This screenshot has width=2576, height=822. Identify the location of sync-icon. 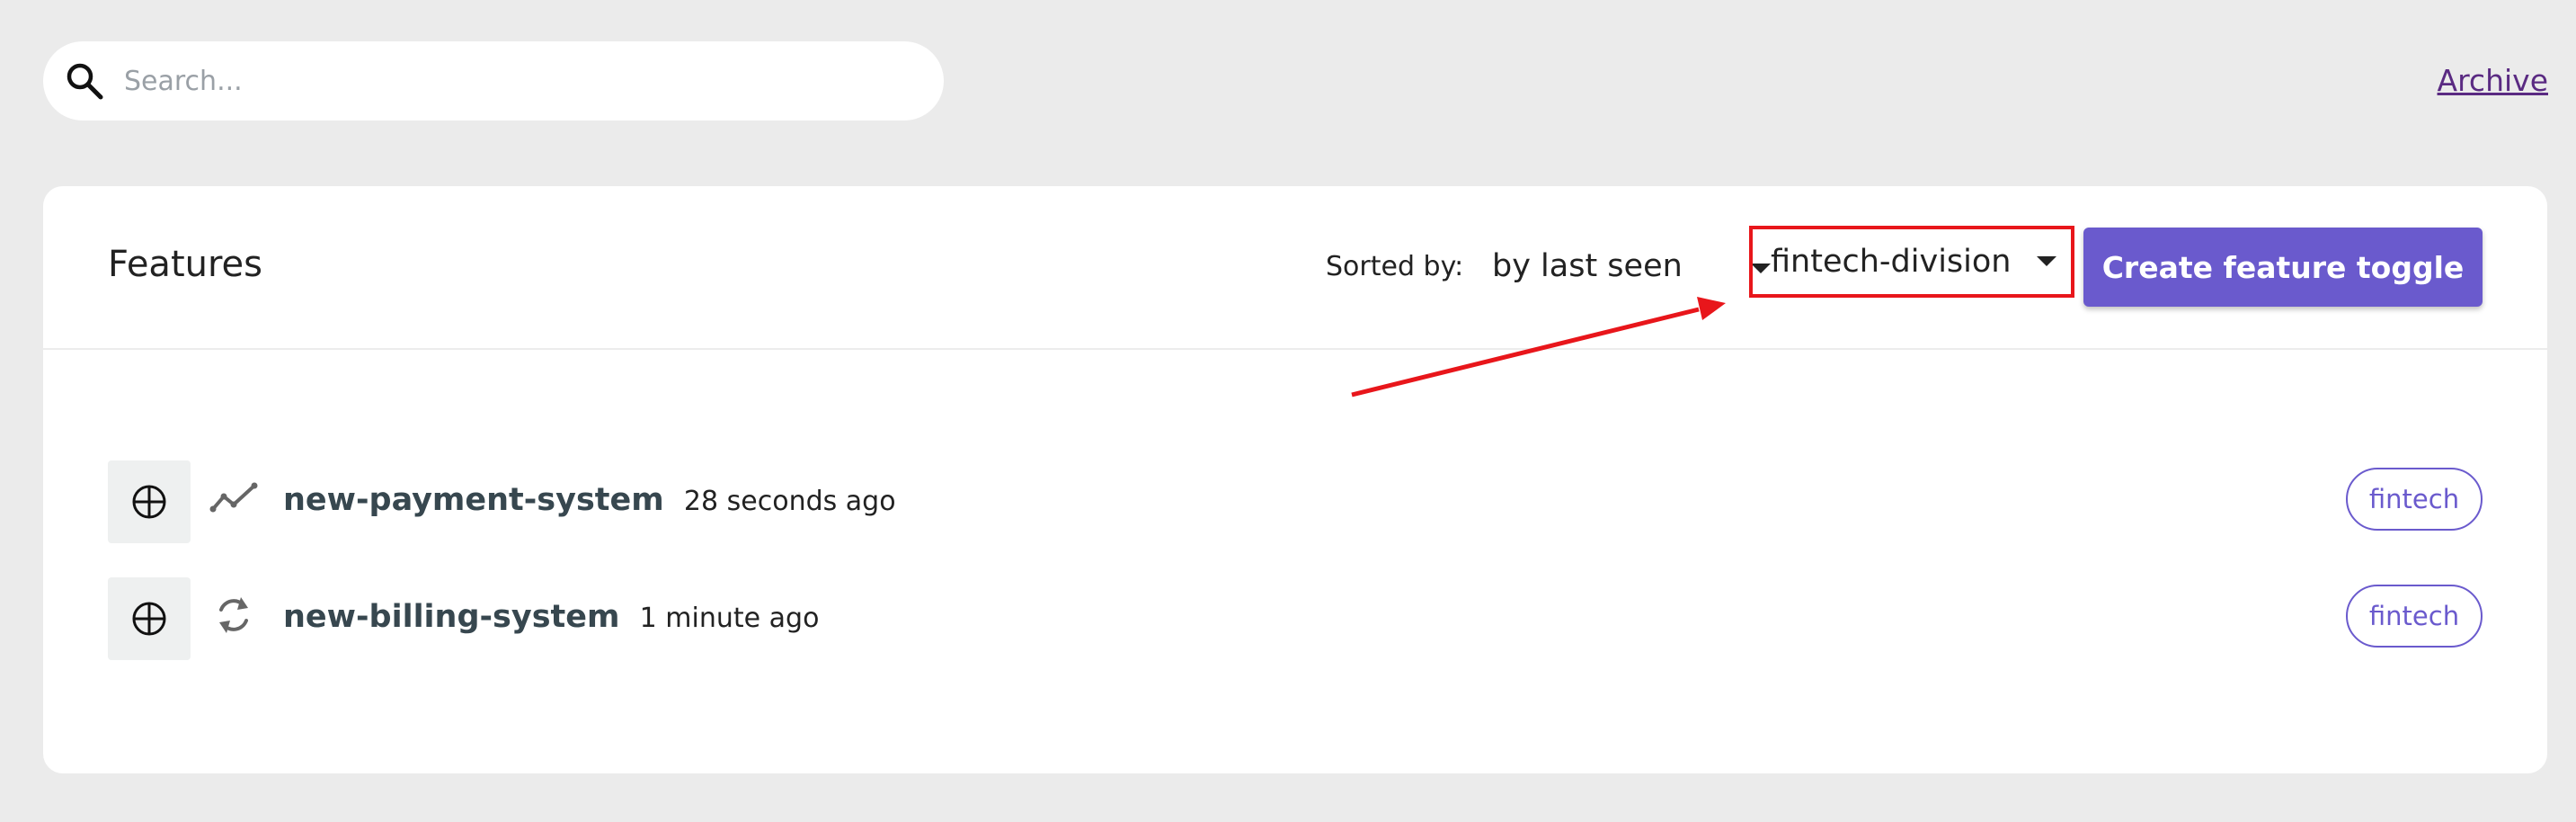
(234, 615).